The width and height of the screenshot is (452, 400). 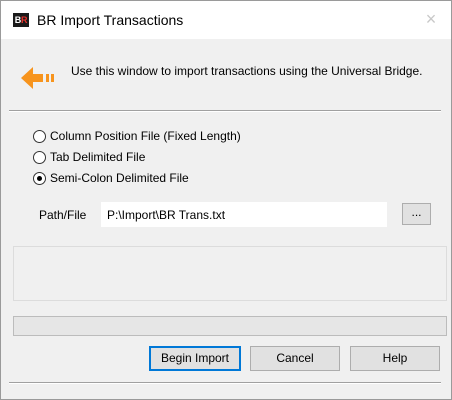 I want to click on close-button: ×, so click(x=431, y=19).